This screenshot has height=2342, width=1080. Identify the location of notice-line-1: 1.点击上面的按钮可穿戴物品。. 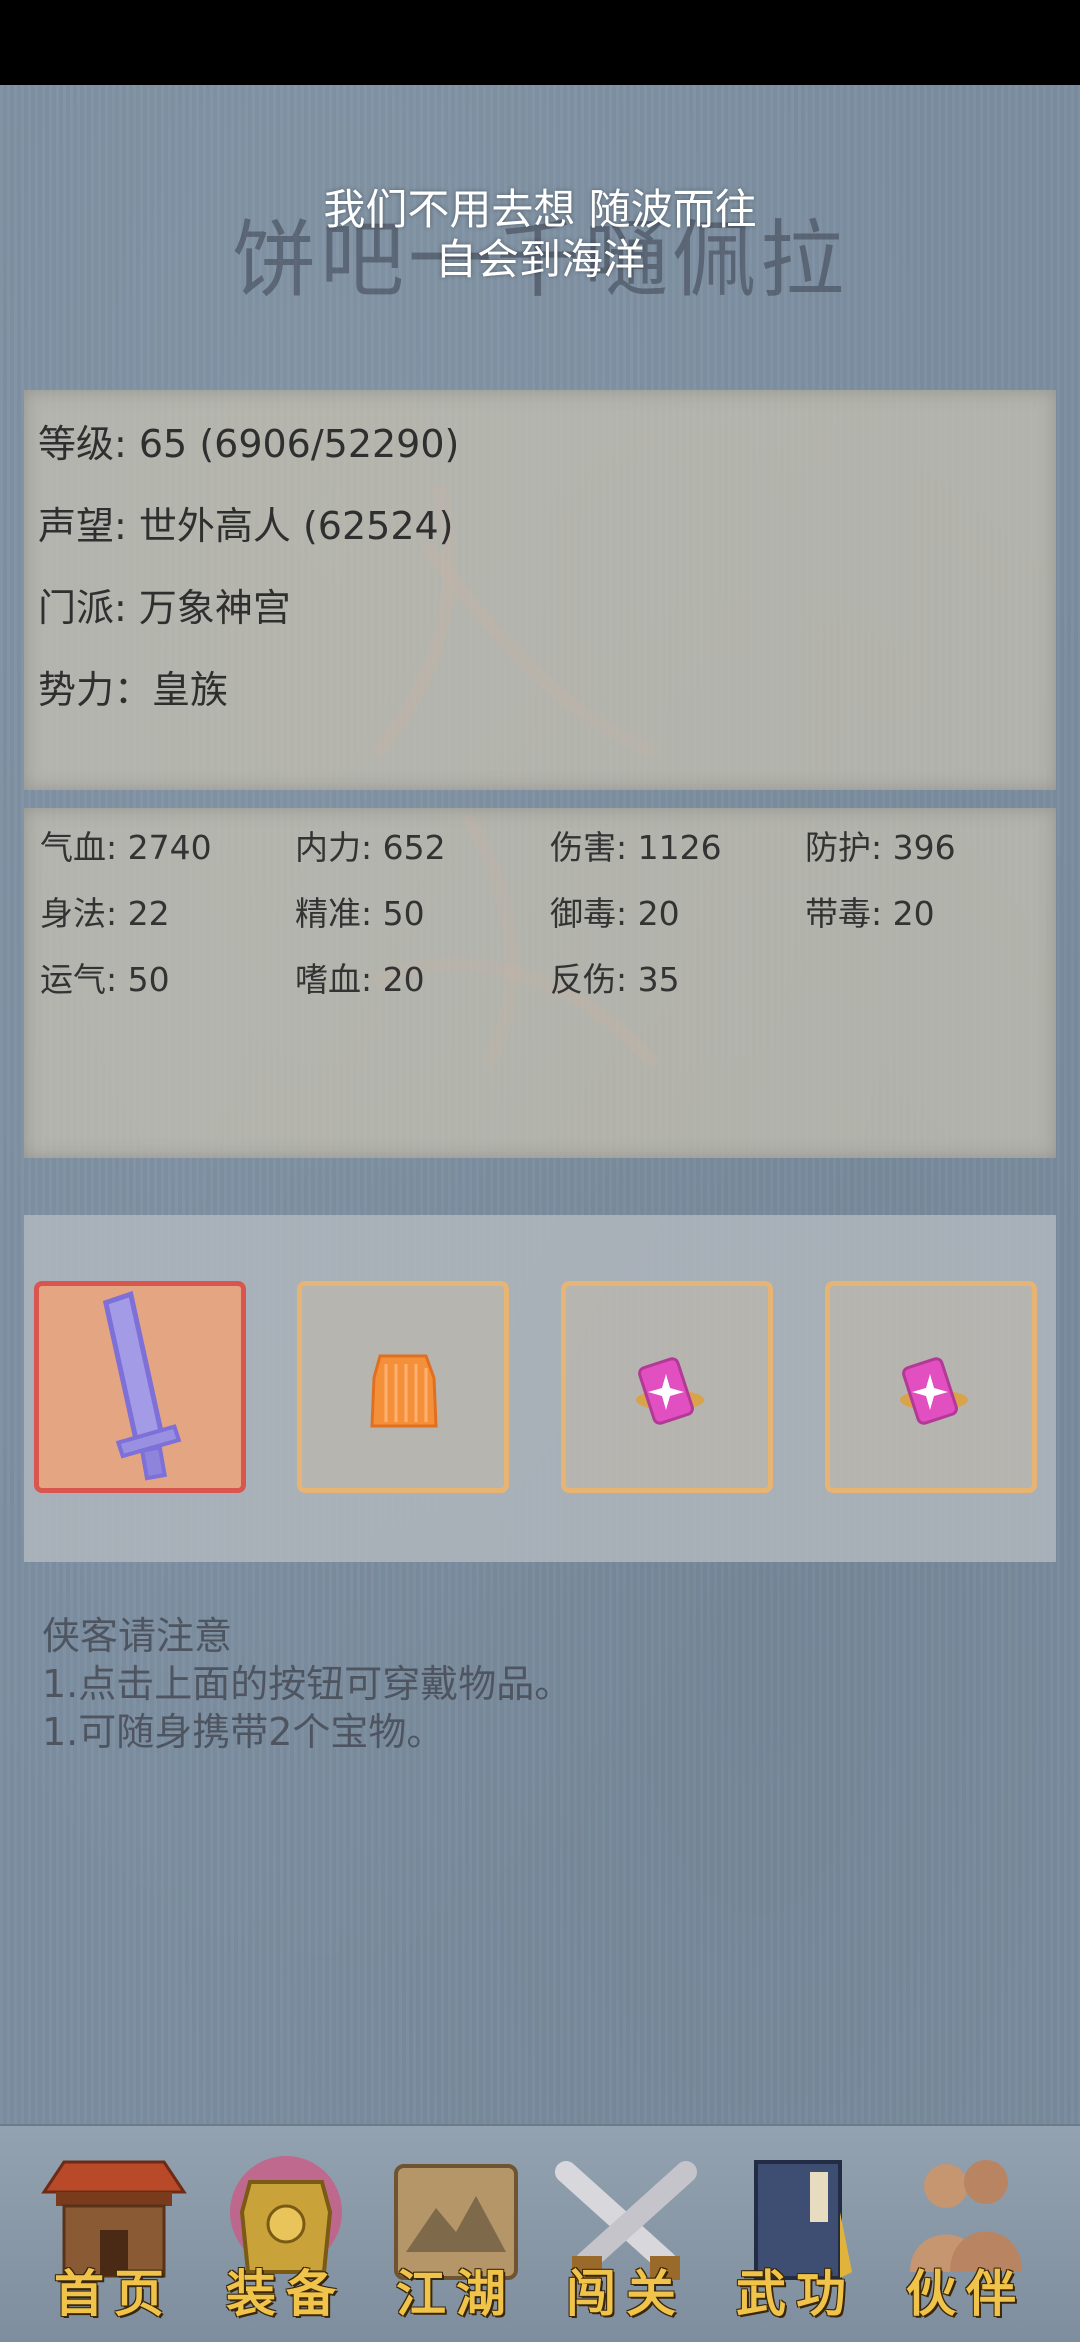
(307, 1684).